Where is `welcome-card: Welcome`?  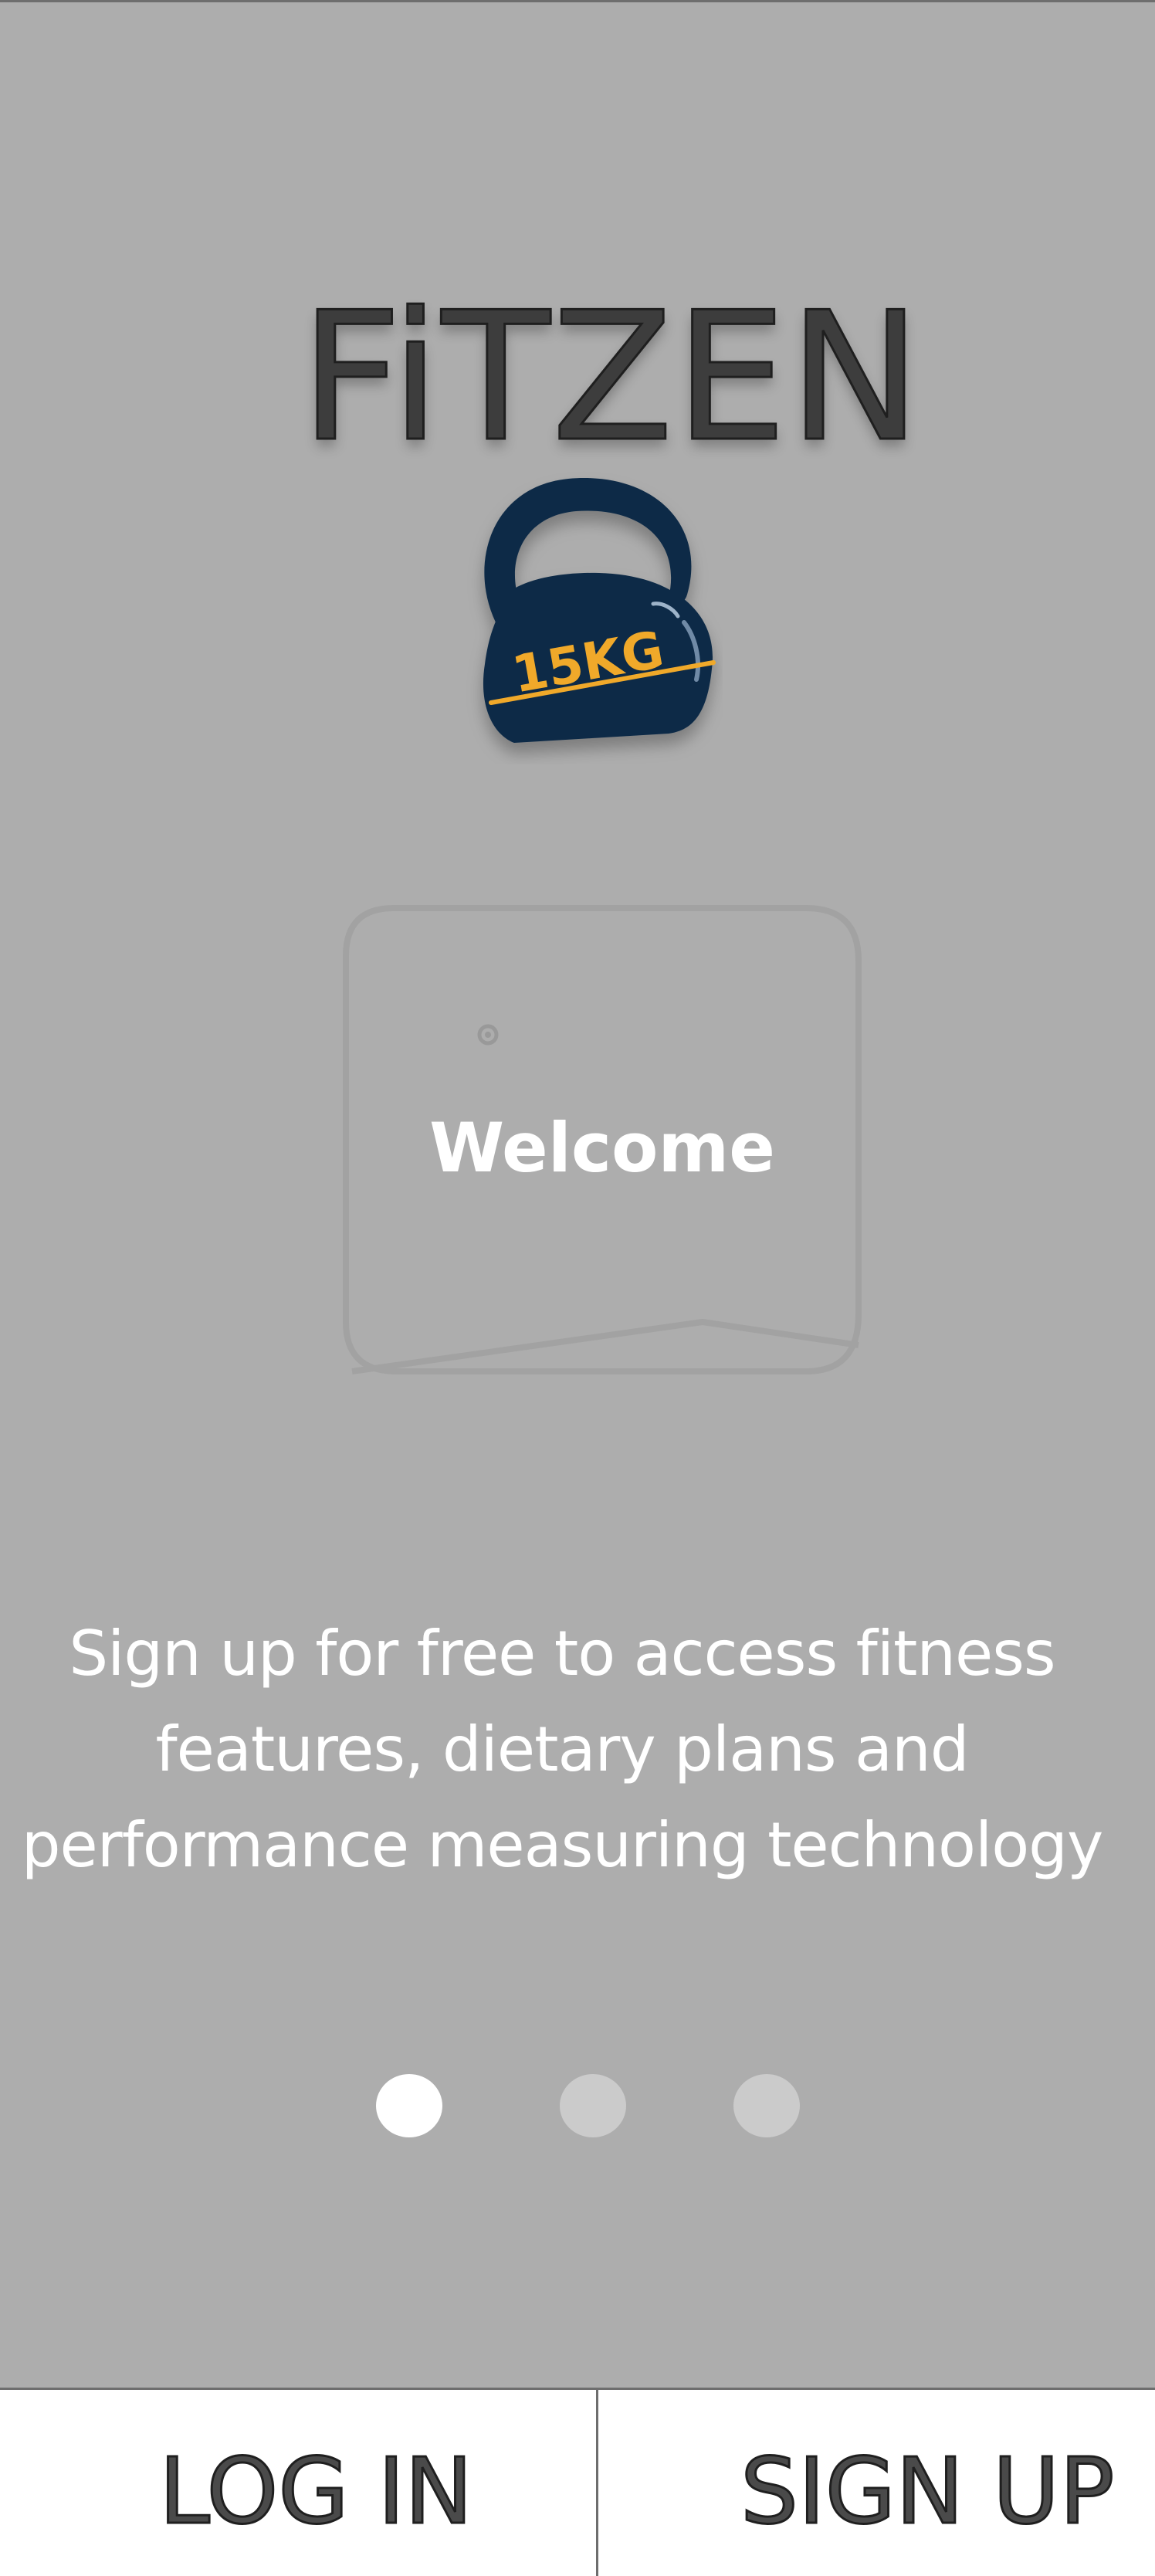
welcome-card: Welcome is located at coordinates (602, 1139).